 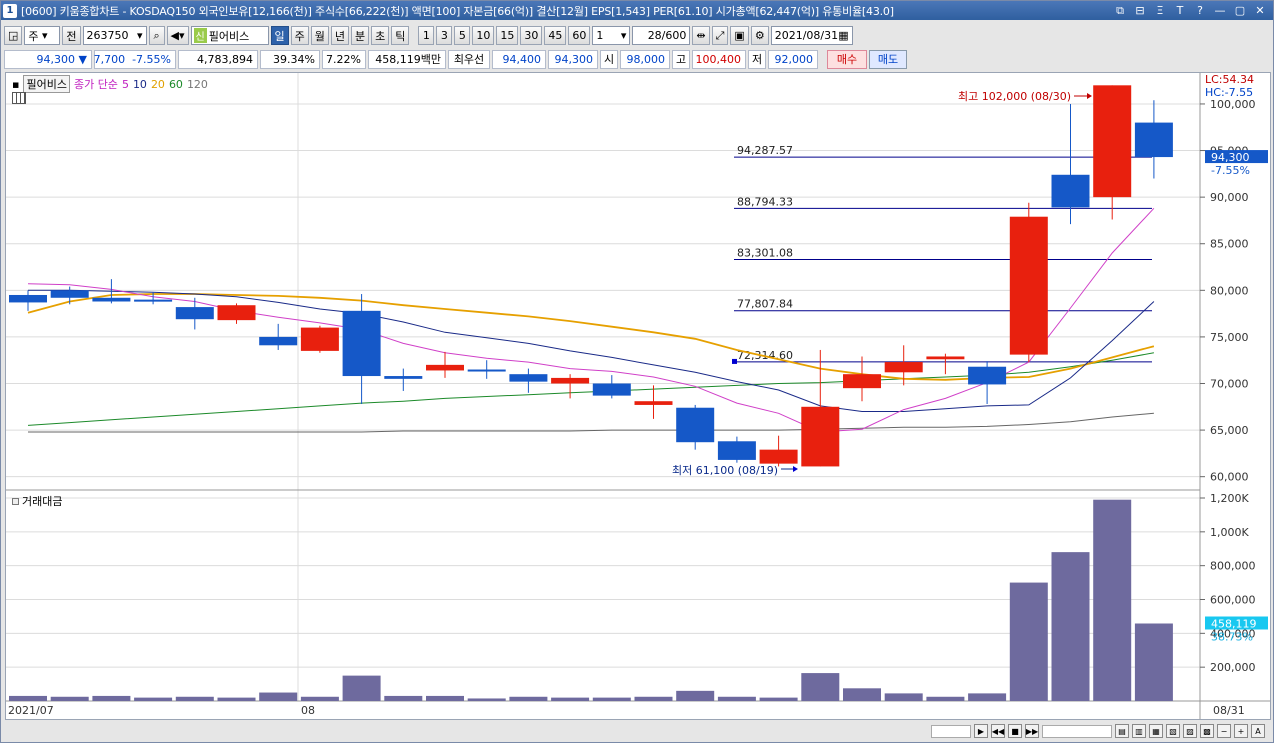 I want to click on interval-select: 1 ▾, so click(x=611, y=35).